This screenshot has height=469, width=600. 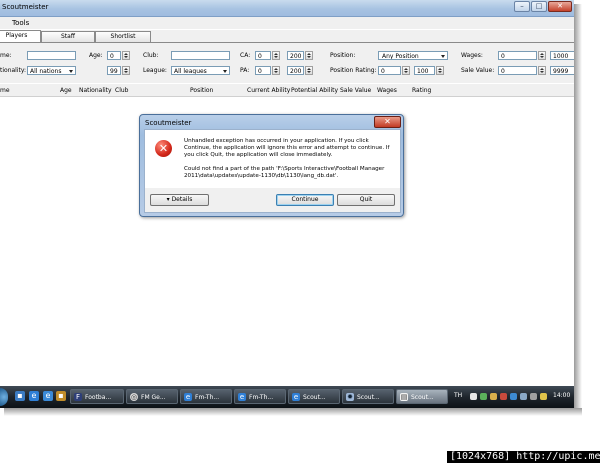 What do you see at coordinates (542, 55) in the screenshot?
I see `wages-min-spinner` at bounding box center [542, 55].